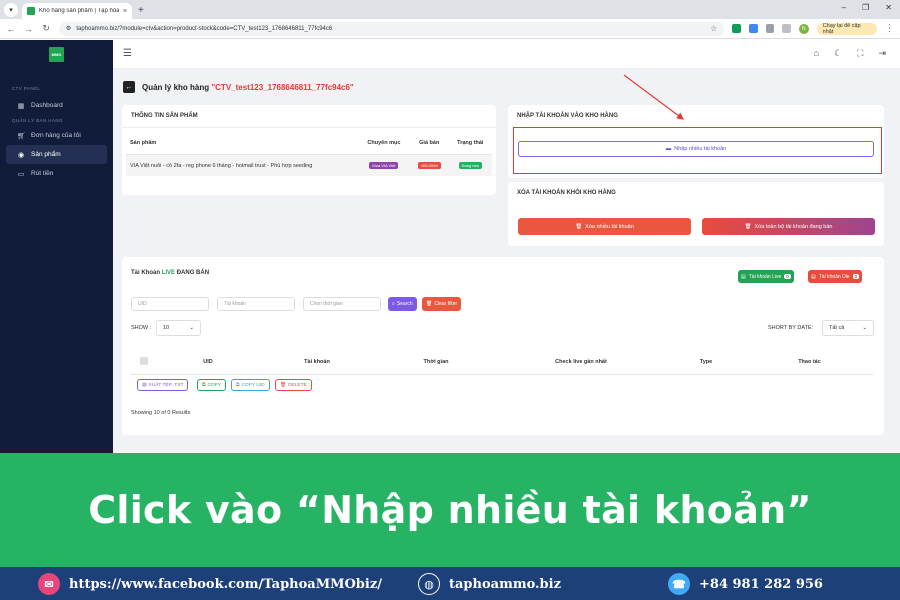  Describe the element at coordinates (838, 53) in the screenshot. I see `dark-mode-icon: ☾` at that location.